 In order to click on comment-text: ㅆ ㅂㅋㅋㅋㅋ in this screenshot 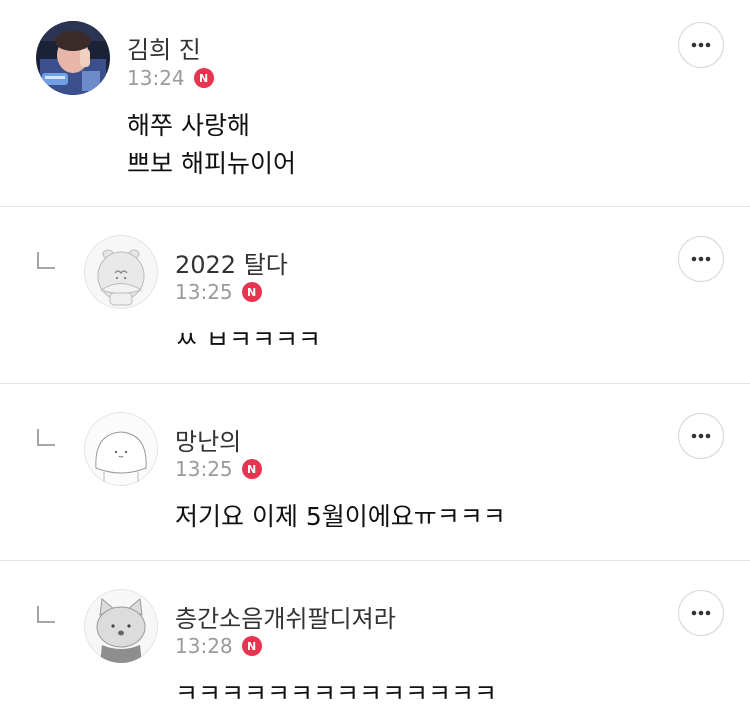, I will do `click(248, 340)`.